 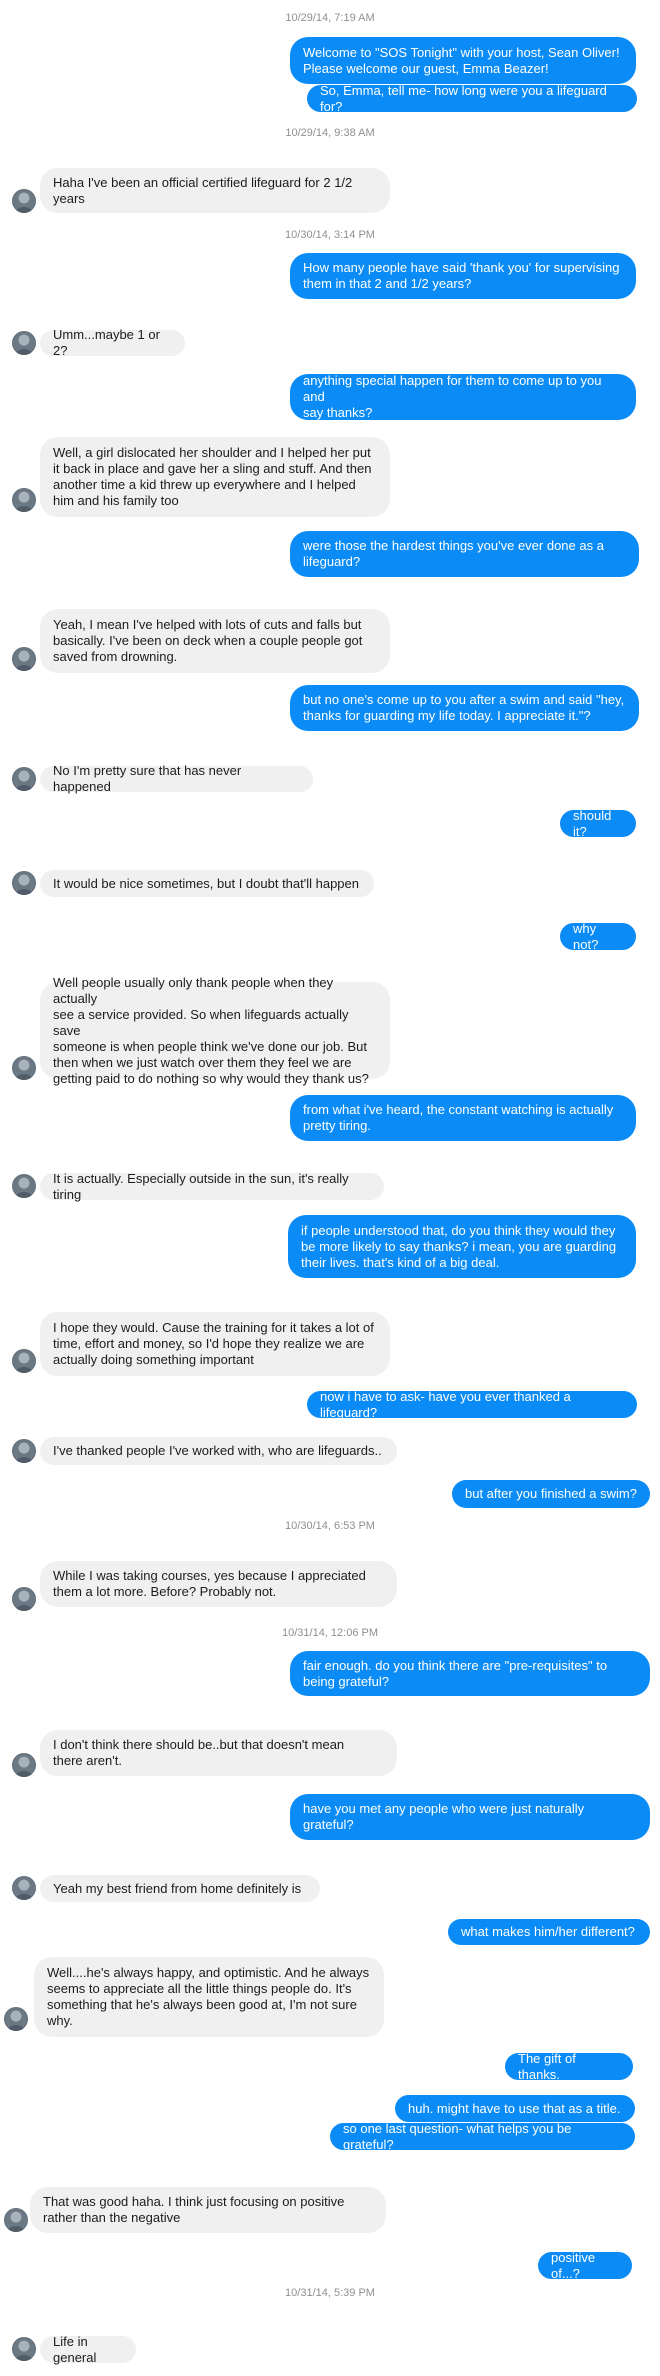 What do you see at coordinates (330, 1633) in the screenshot?
I see `timestamp: 10/31/14, 12:06 PM` at bounding box center [330, 1633].